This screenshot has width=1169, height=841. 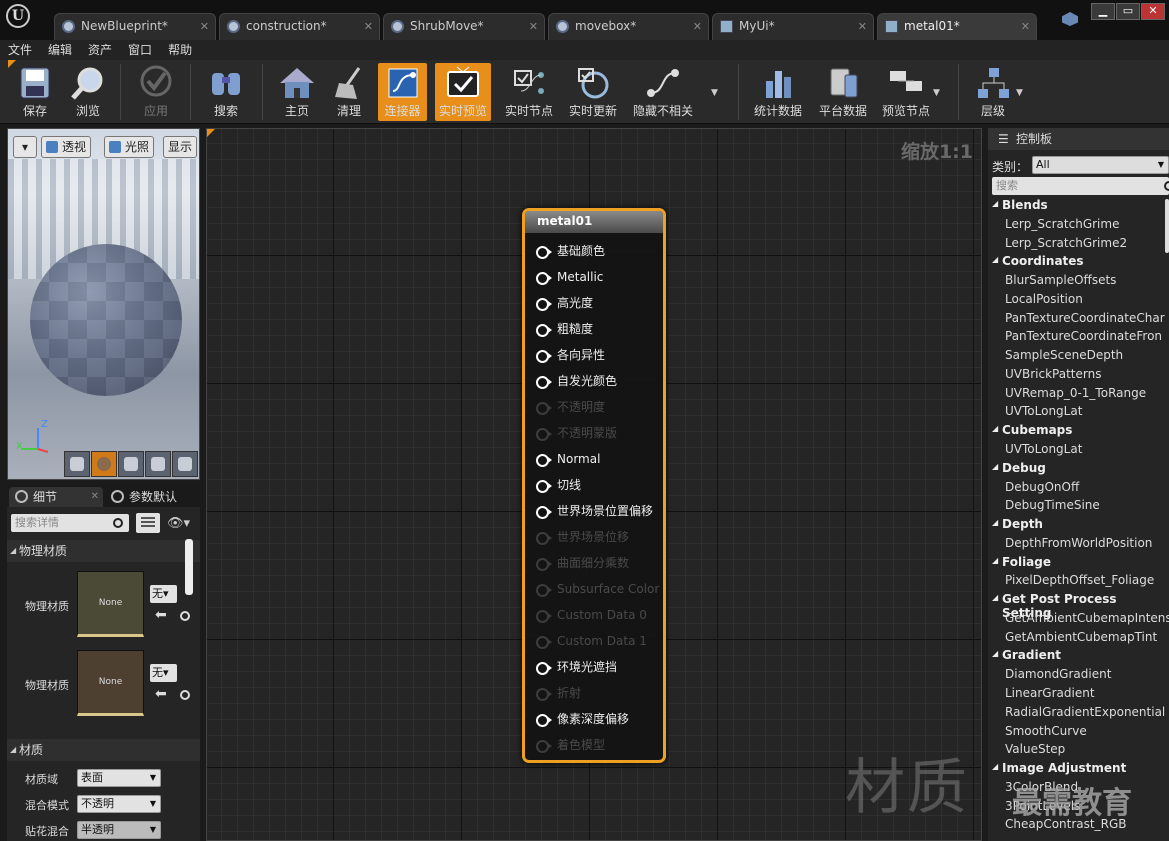 What do you see at coordinates (1128, 11) in the screenshot?
I see `maximize-button: ▭` at bounding box center [1128, 11].